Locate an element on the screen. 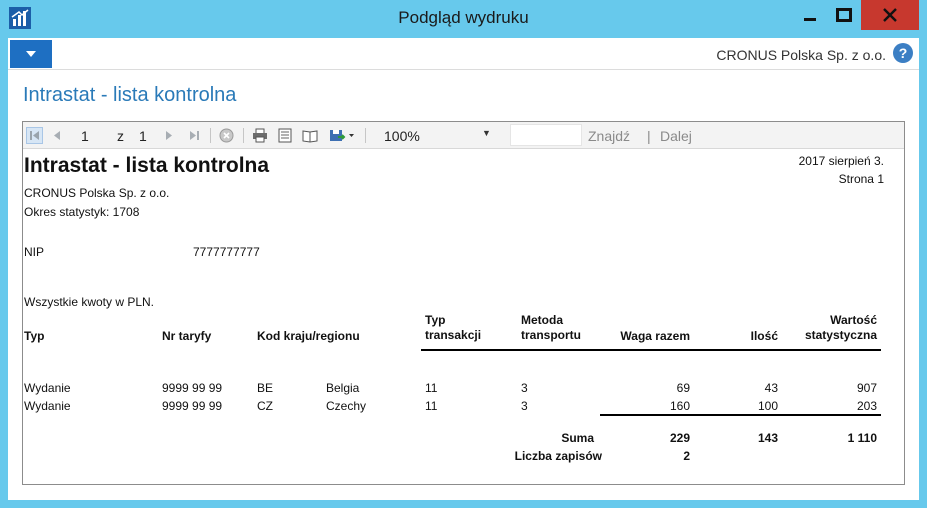  current-page-input: 1 is located at coordinates (85, 136).